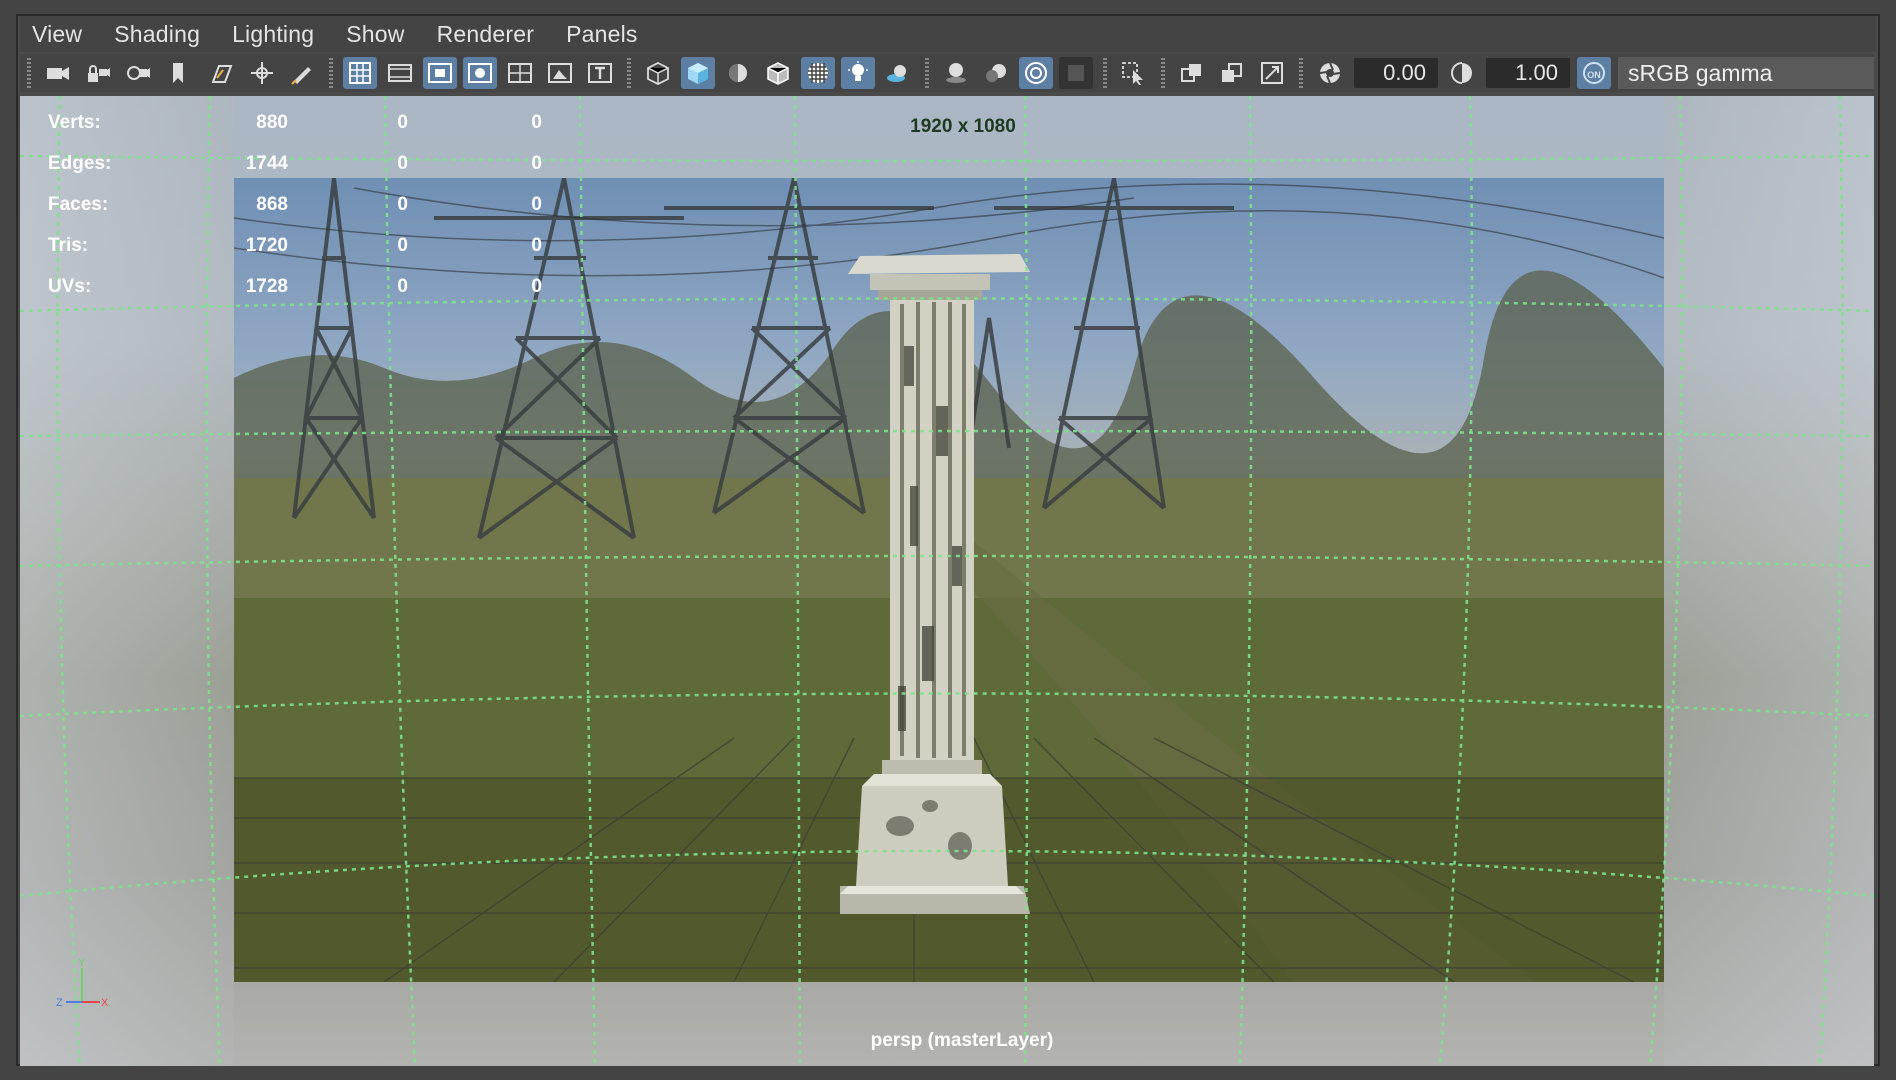 The height and width of the screenshot is (1080, 1896). What do you see at coordinates (898, 73) in the screenshot?
I see `shadows-icon` at bounding box center [898, 73].